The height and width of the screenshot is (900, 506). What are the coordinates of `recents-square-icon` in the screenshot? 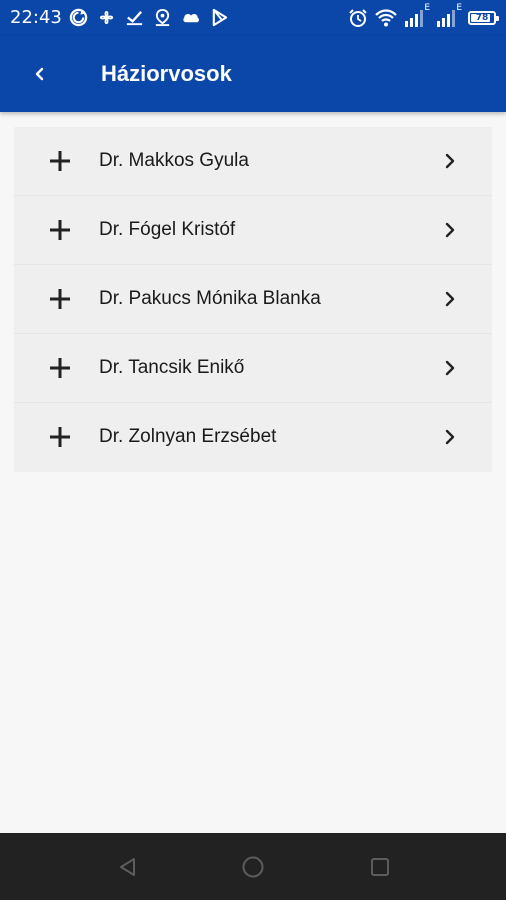 It's located at (380, 867).